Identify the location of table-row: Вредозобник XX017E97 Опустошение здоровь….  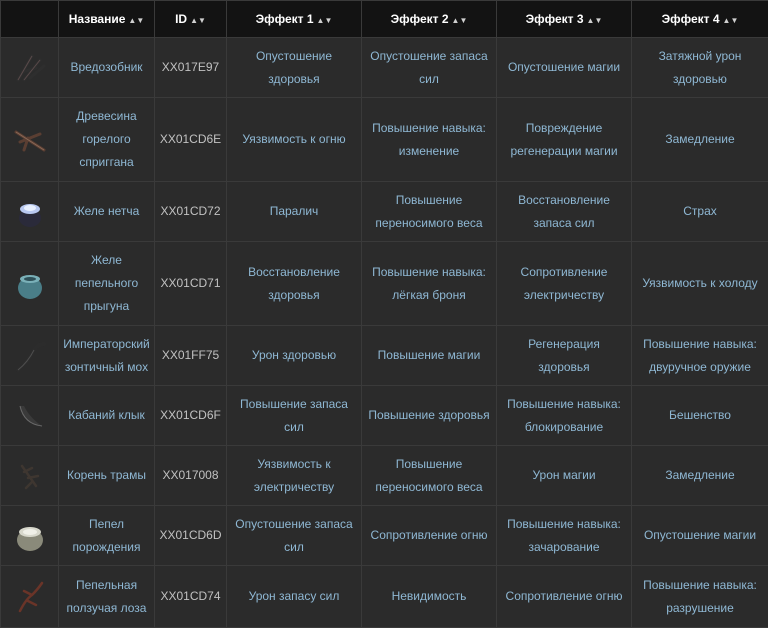
(384, 68).